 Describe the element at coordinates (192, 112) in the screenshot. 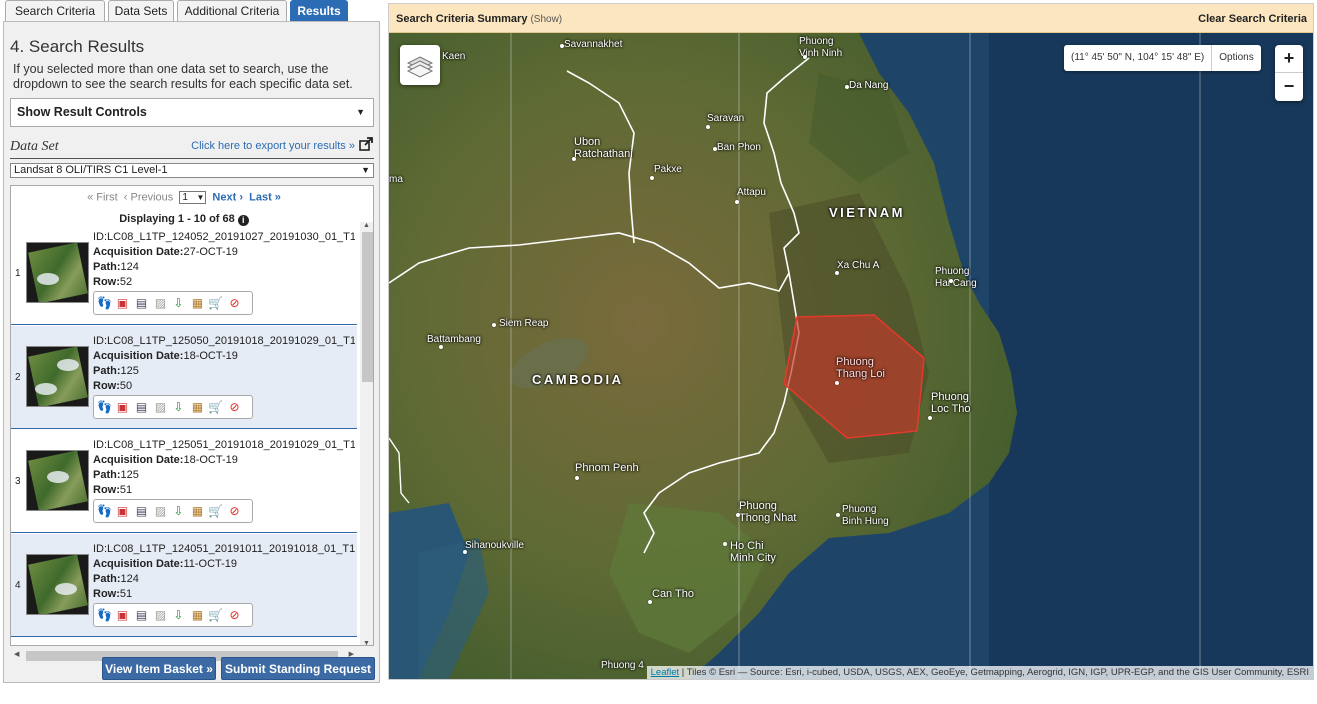

I see `show-result-controls-dropdown: Show Result Controls ▼` at that location.